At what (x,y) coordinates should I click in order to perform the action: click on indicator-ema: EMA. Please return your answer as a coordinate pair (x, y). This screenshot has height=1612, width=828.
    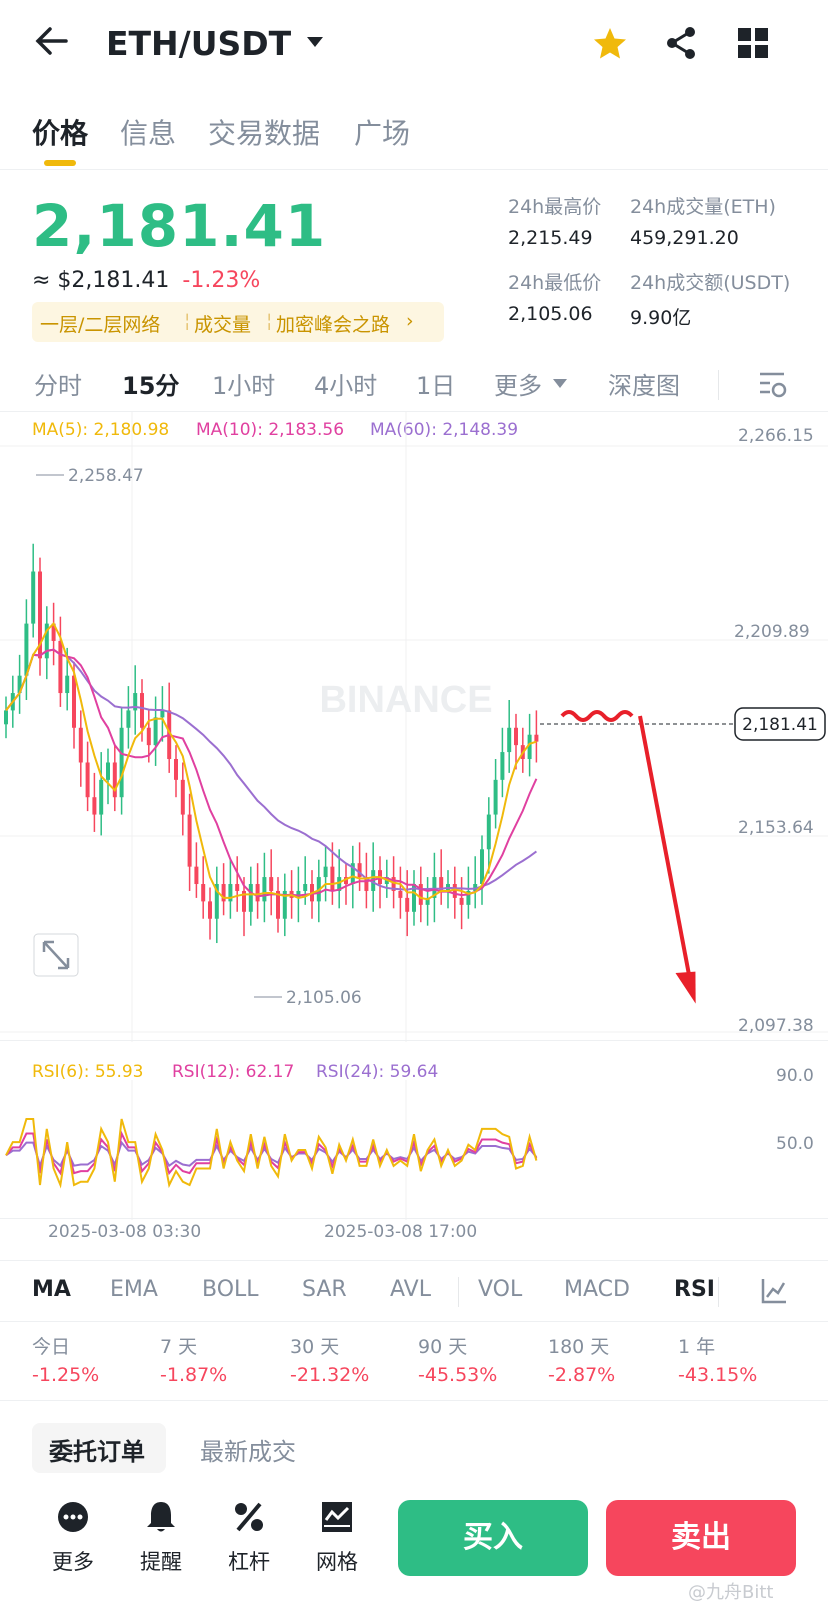
    Looking at the image, I should click on (134, 1289).